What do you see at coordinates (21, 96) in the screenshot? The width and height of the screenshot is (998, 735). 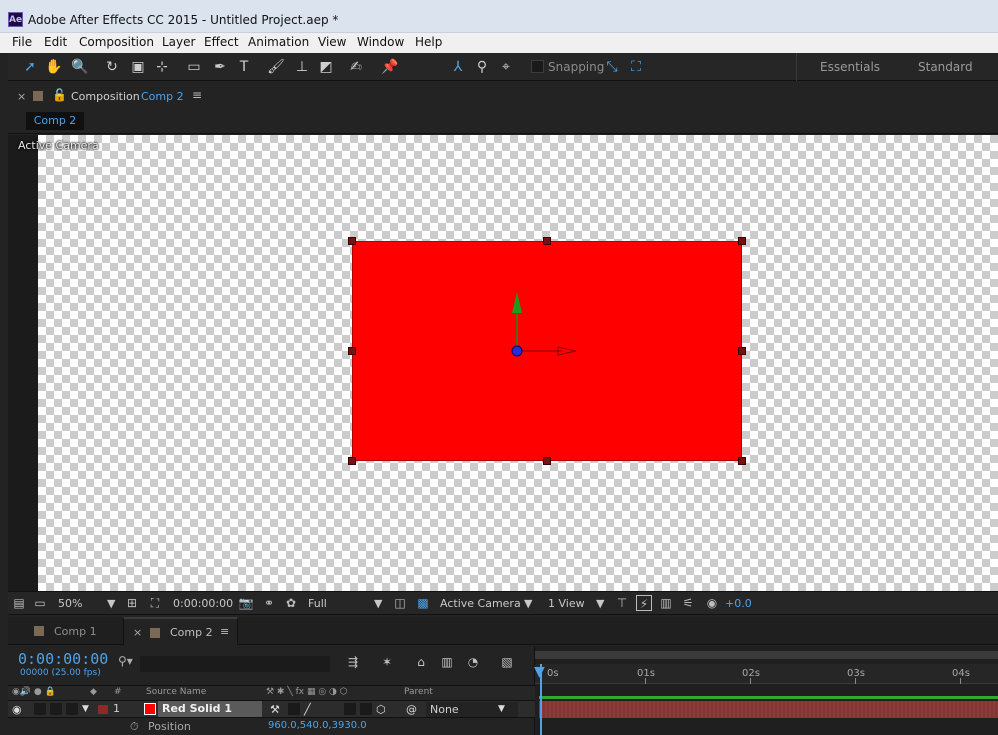 I see `close-panel-icon: ×` at bounding box center [21, 96].